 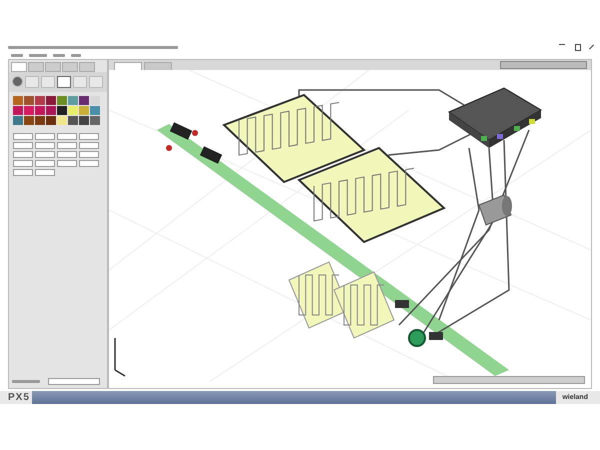 What do you see at coordinates (364, 305) in the screenshot?
I see `heating-mat` at bounding box center [364, 305].